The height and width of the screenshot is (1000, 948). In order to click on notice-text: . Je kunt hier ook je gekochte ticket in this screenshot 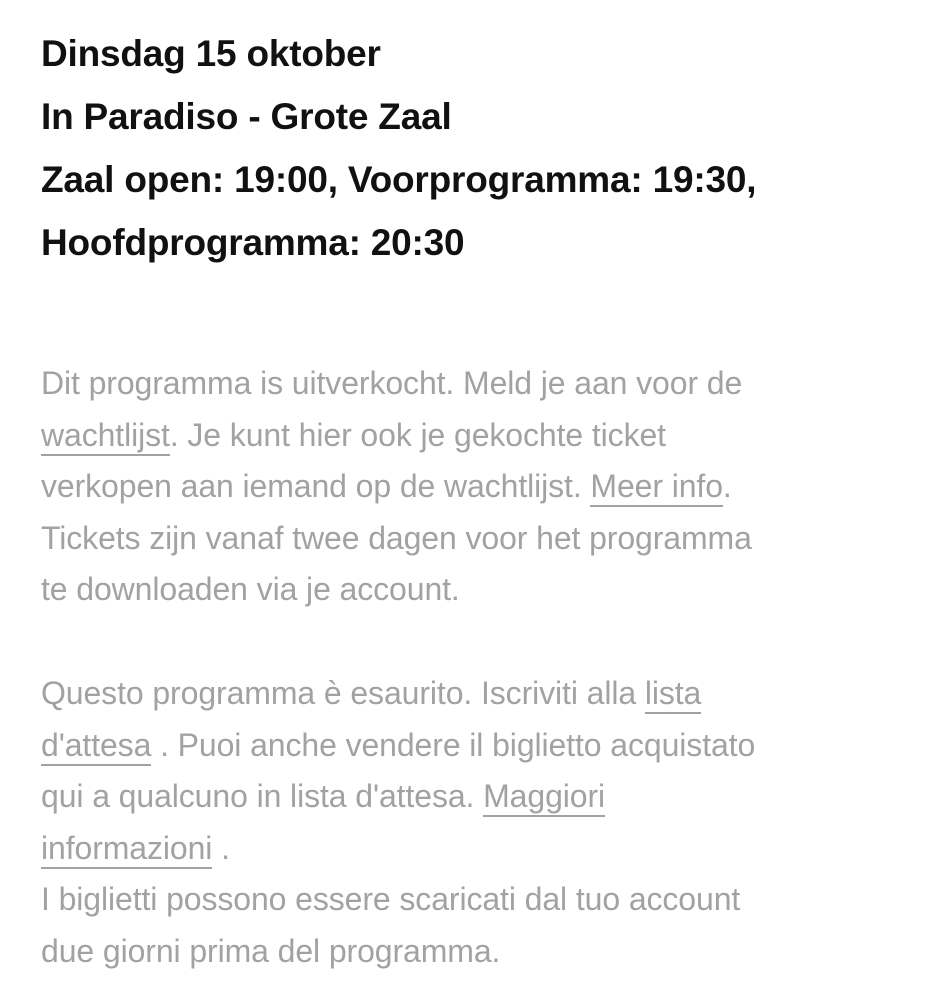, I will do `click(417, 434)`.